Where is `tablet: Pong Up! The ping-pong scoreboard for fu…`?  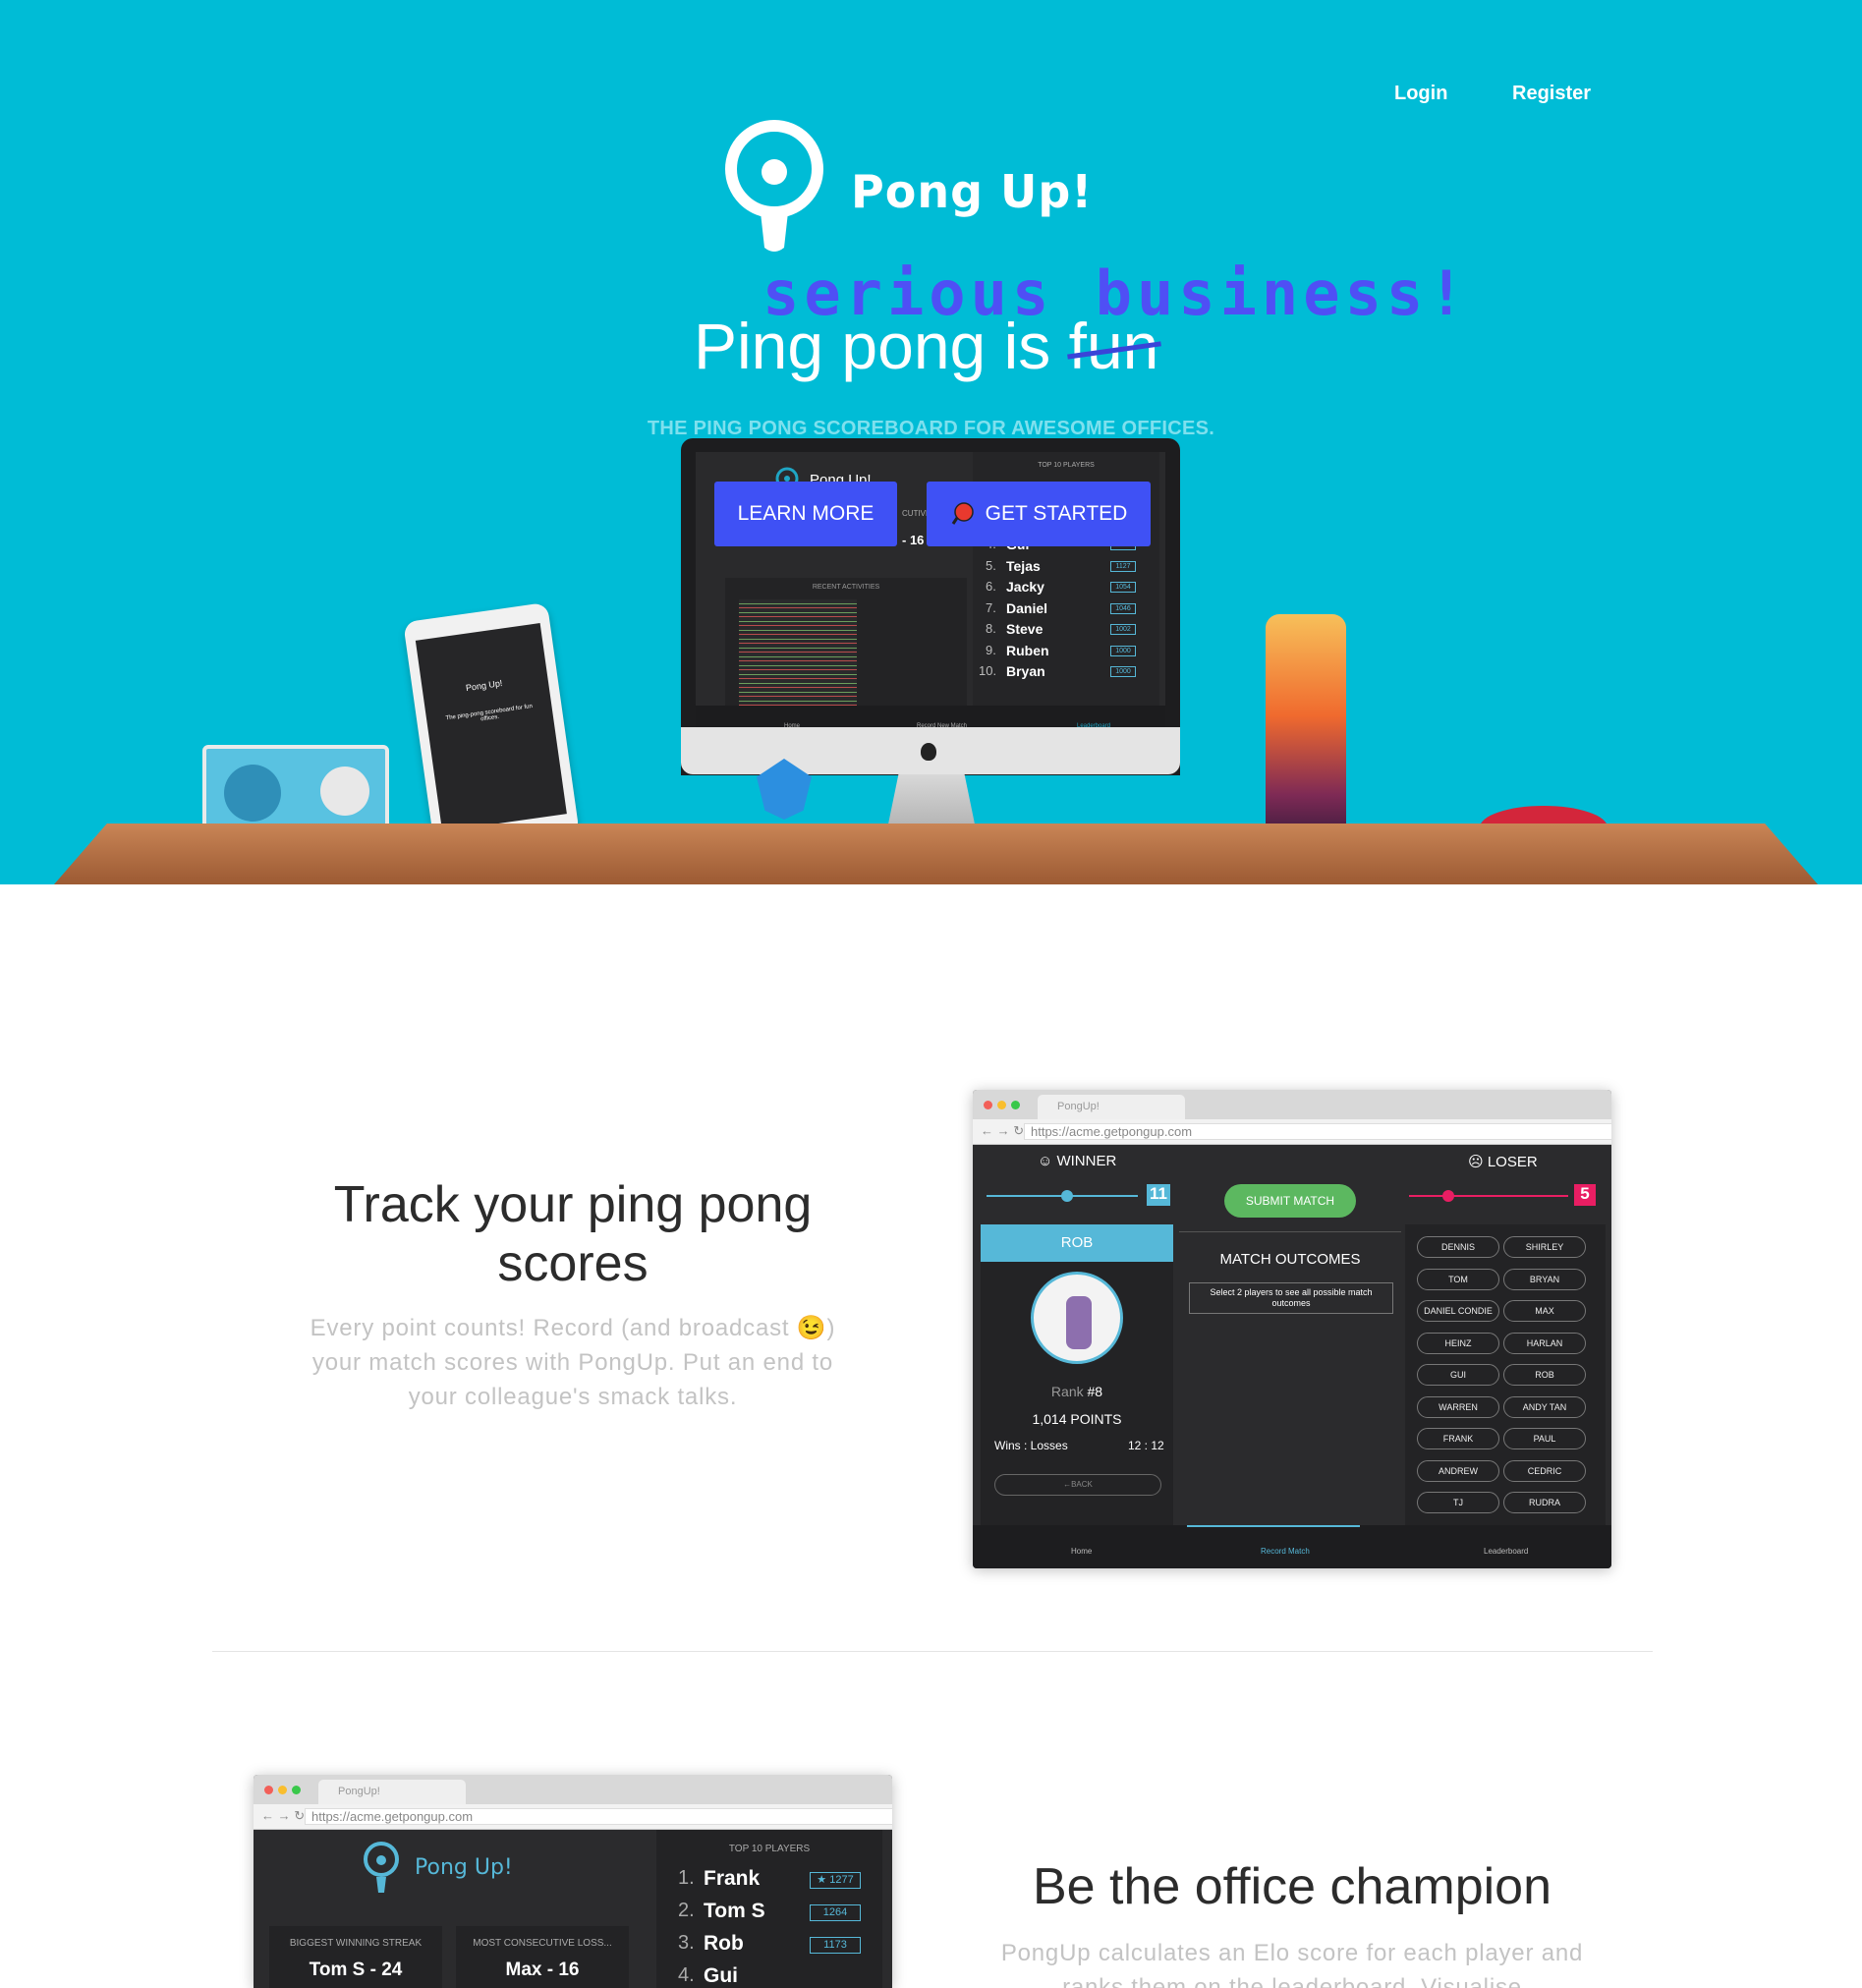 tablet: Pong Up! The ping-pong scoreboard for fu… is located at coordinates (491, 728).